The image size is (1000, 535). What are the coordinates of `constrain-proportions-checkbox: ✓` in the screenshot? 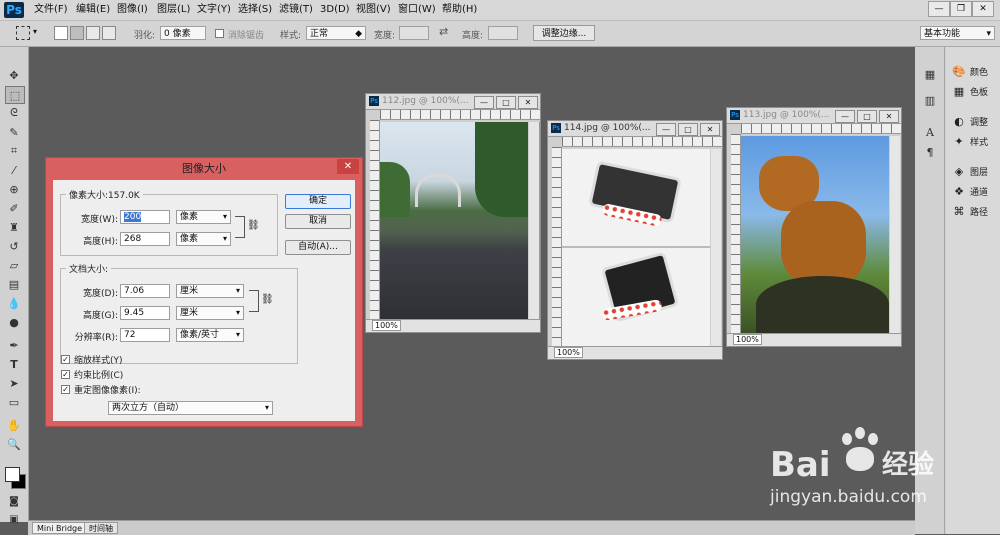 It's located at (65, 374).